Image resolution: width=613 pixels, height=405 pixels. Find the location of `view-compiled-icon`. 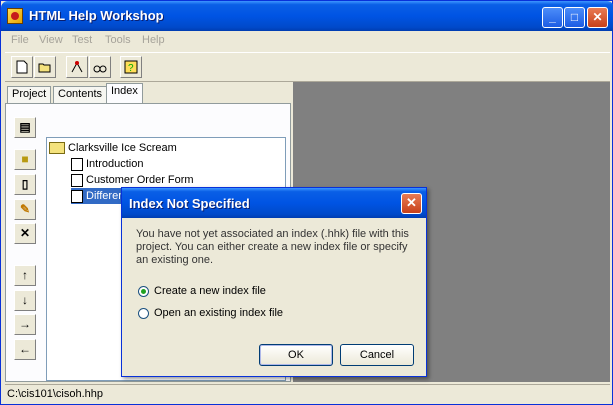

view-compiled-icon is located at coordinates (100, 69).